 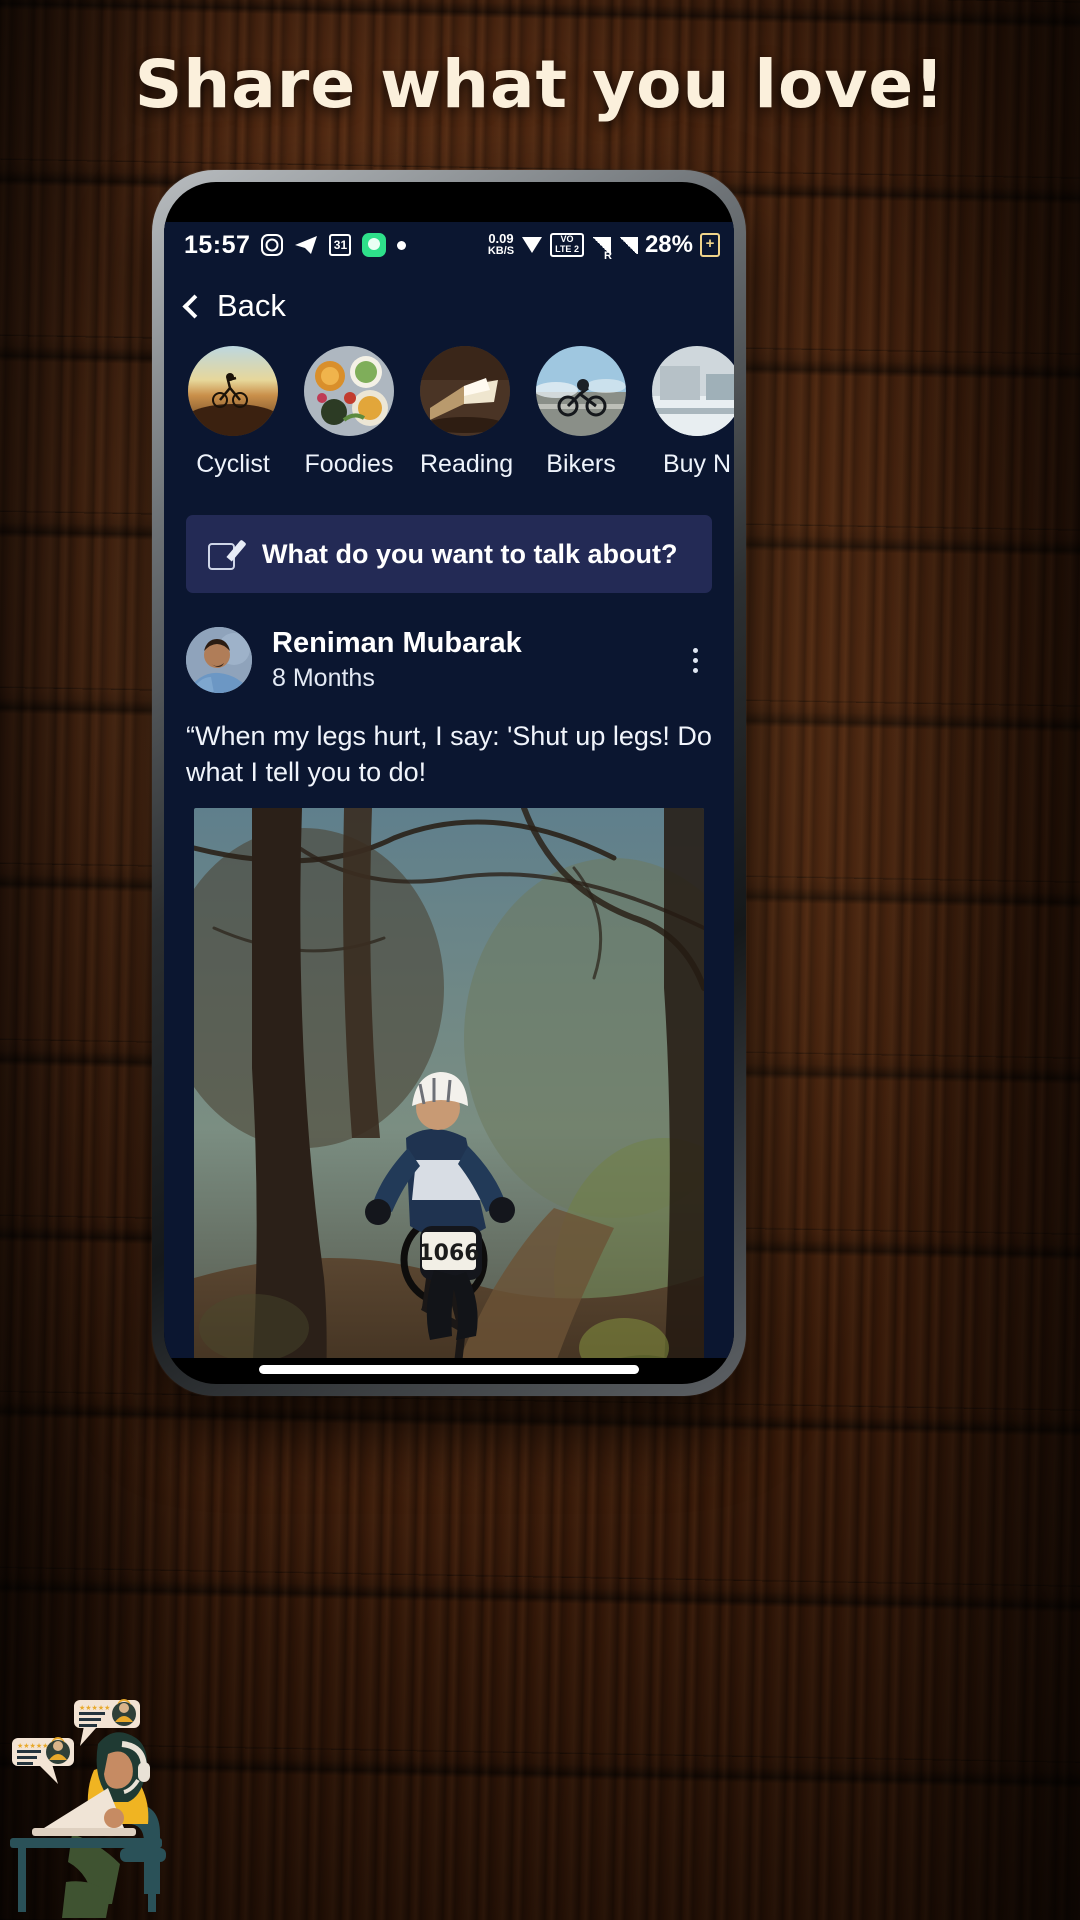 I want to click on story-item-buy: Buy N, so click(x=693, y=412).